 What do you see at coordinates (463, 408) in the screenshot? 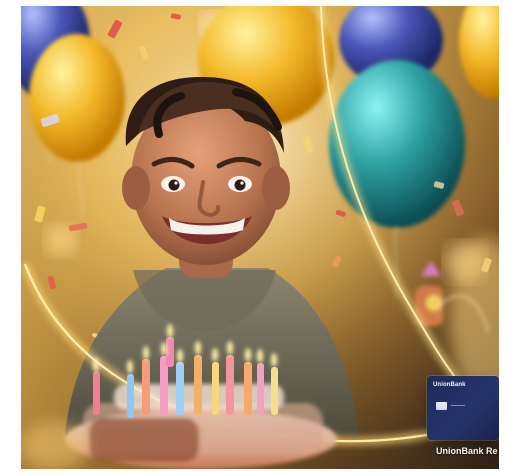
I see `bank-card: UnionBank` at bounding box center [463, 408].